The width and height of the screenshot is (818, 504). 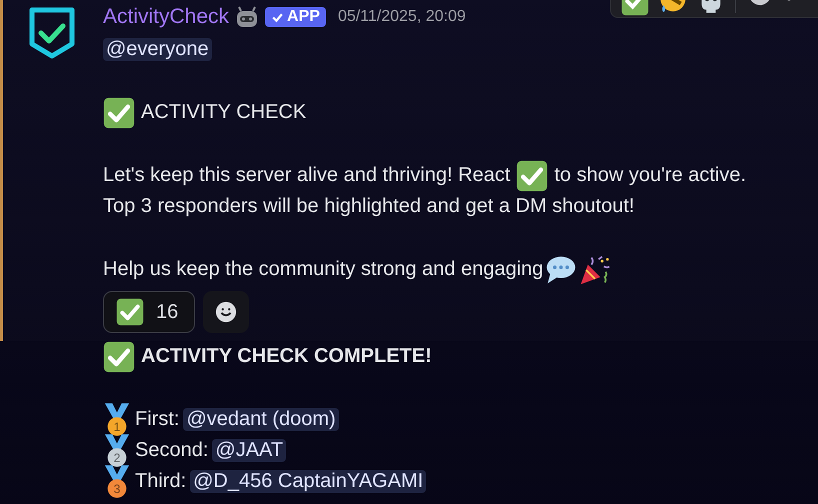 What do you see at coordinates (323, 269) in the screenshot?
I see `message-text: Help us keep the community strong and engaging` at bounding box center [323, 269].